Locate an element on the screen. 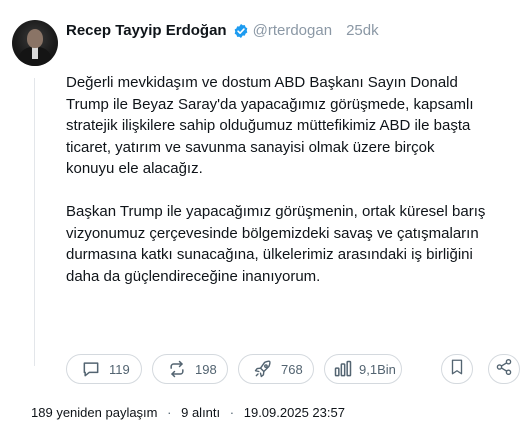 The width and height of the screenshot is (525, 429). bookmark-button is located at coordinates (457, 369).